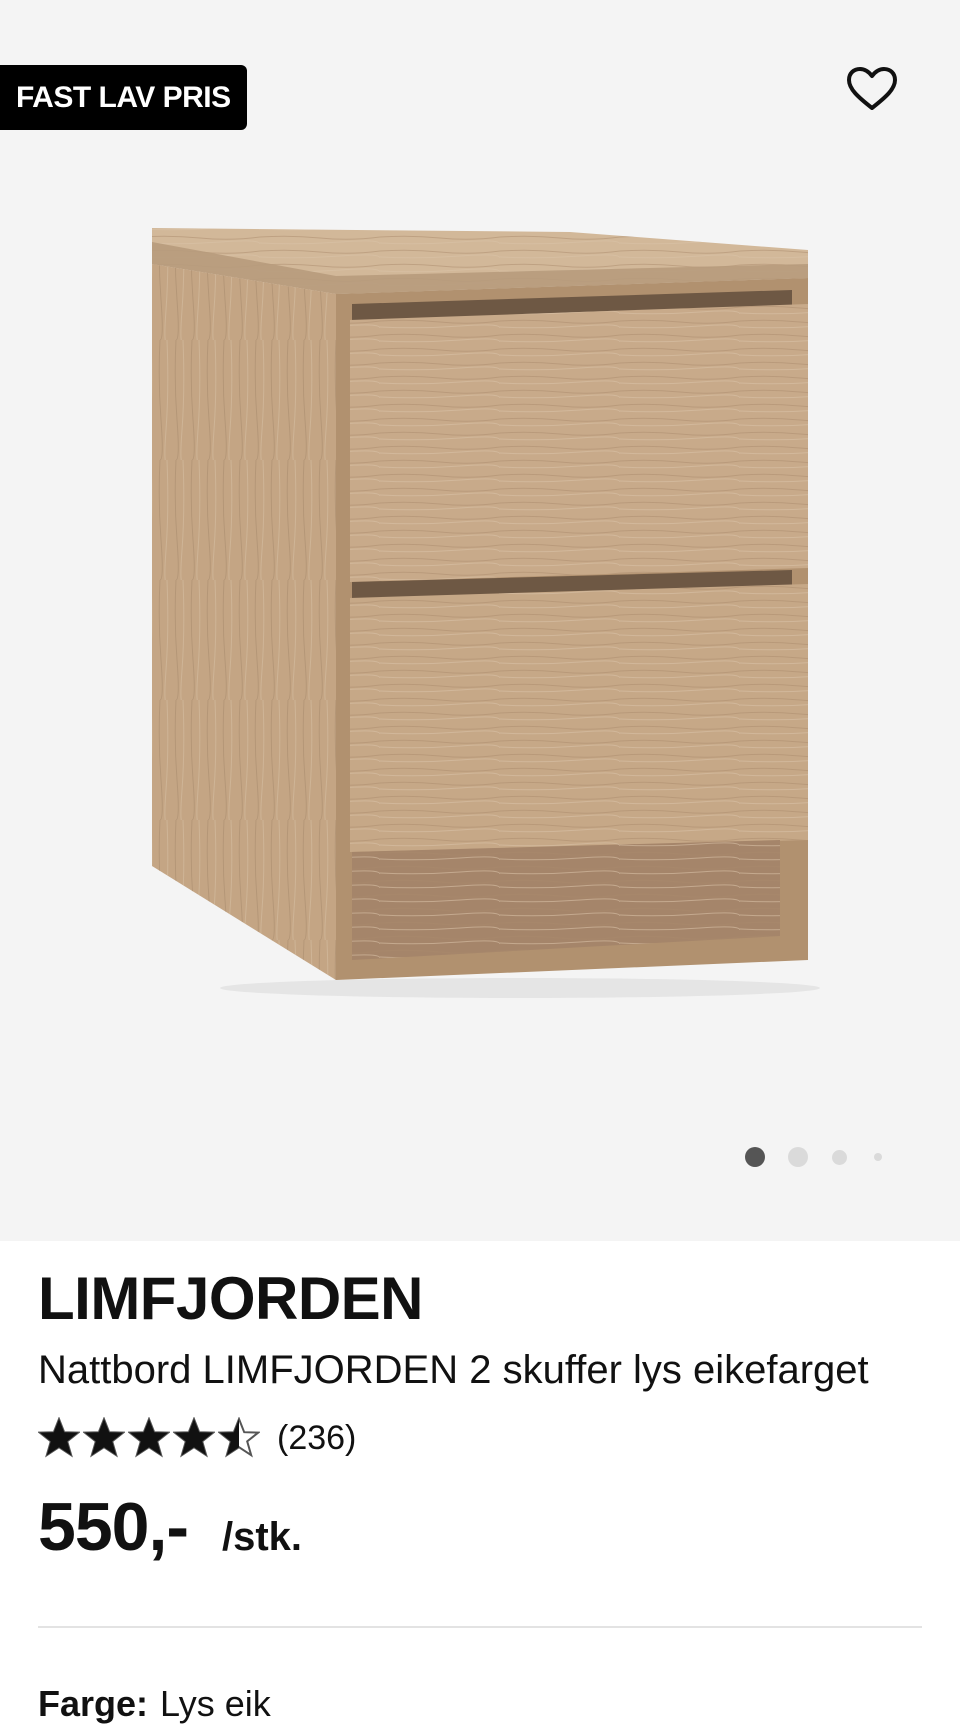  What do you see at coordinates (813, 1157) in the screenshot?
I see `carousel-pagination` at bounding box center [813, 1157].